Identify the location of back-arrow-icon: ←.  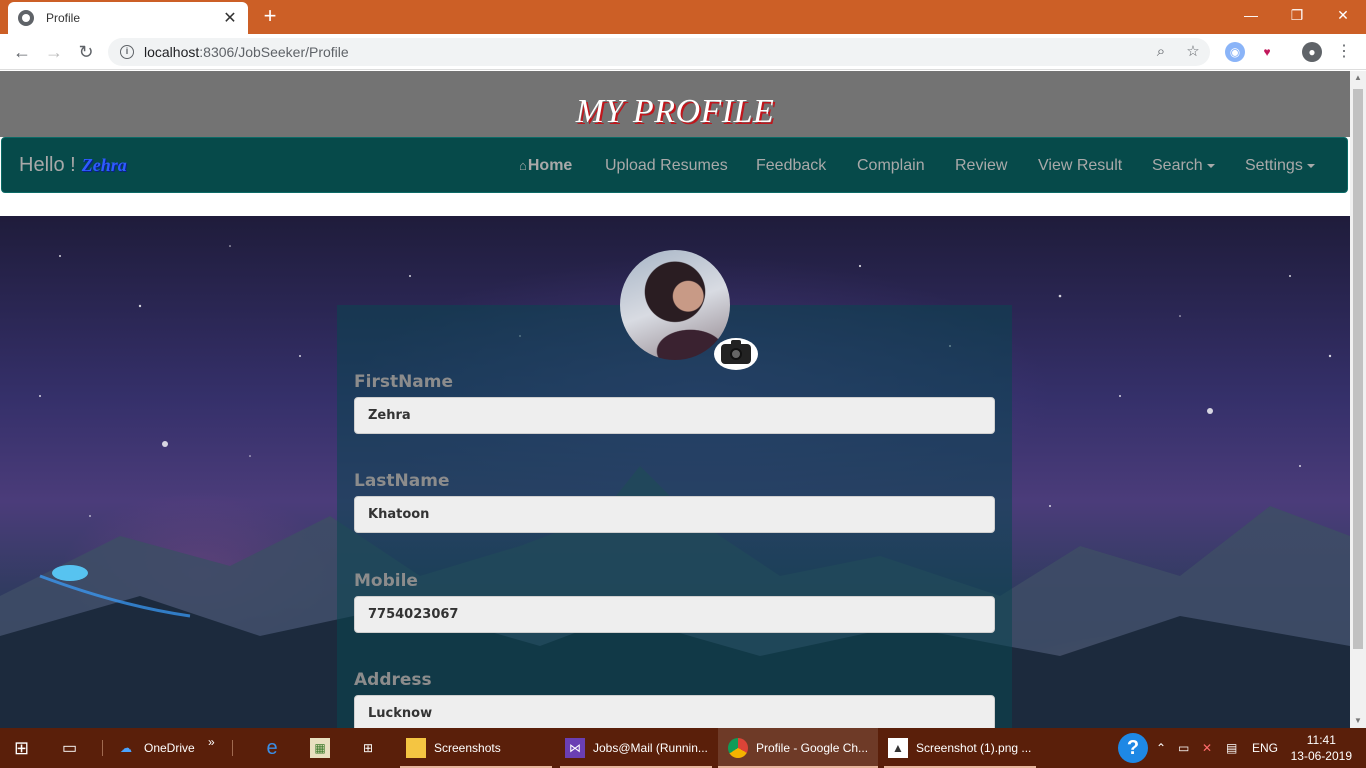
(22, 52).